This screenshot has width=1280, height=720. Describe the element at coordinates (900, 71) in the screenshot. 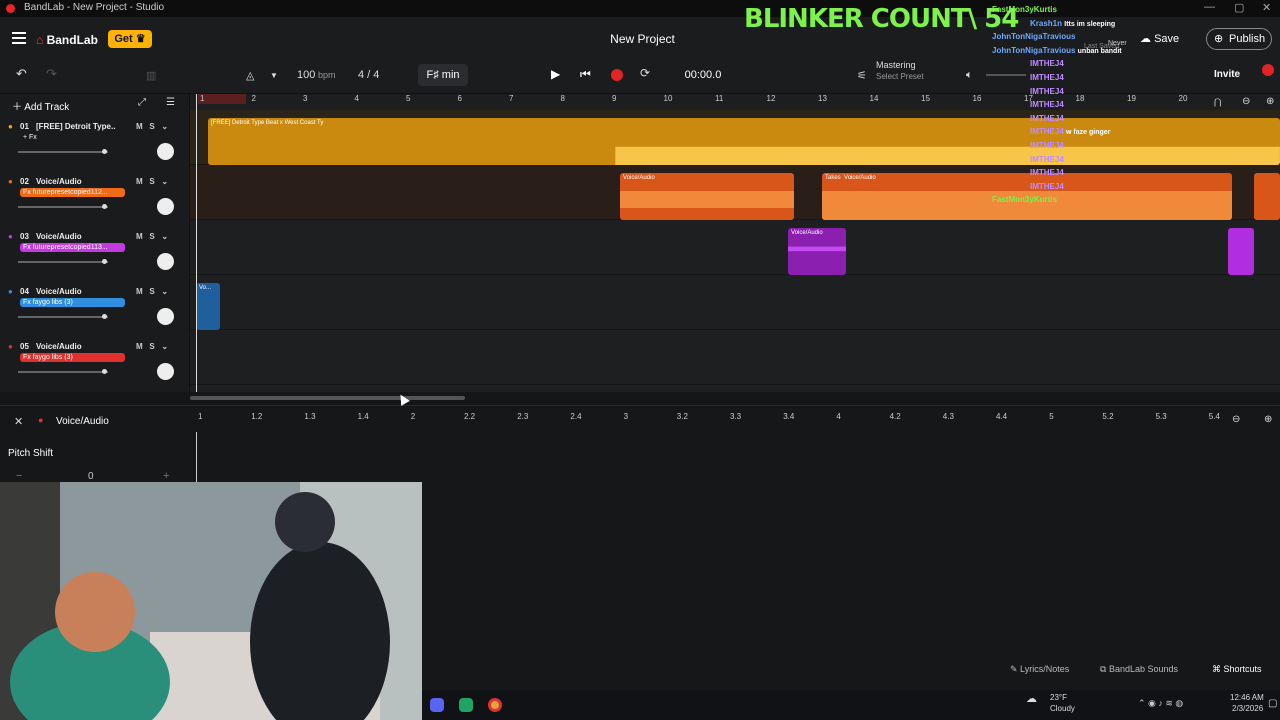

I see `mastering-selector: Mastering Select Preset` at that location.